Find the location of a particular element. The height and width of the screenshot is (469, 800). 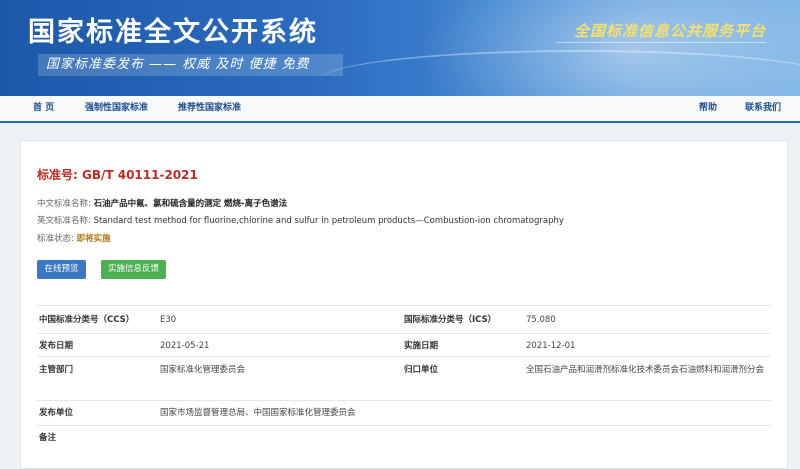

nav-mandatory-standards: 强制性国家标准 is located at coordinates (116, 108).